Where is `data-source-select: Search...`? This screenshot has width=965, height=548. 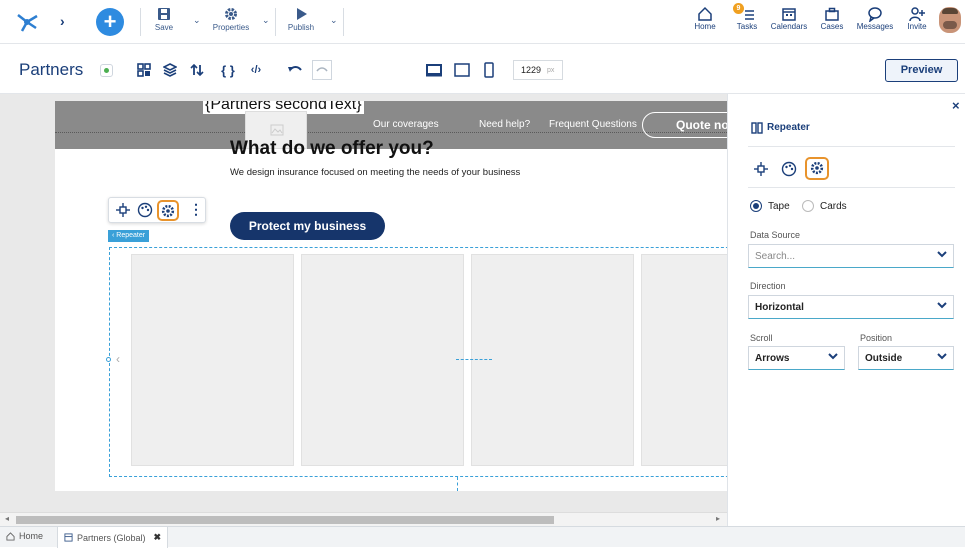
data-source-select: Search... is located at coordinates (851, 256).